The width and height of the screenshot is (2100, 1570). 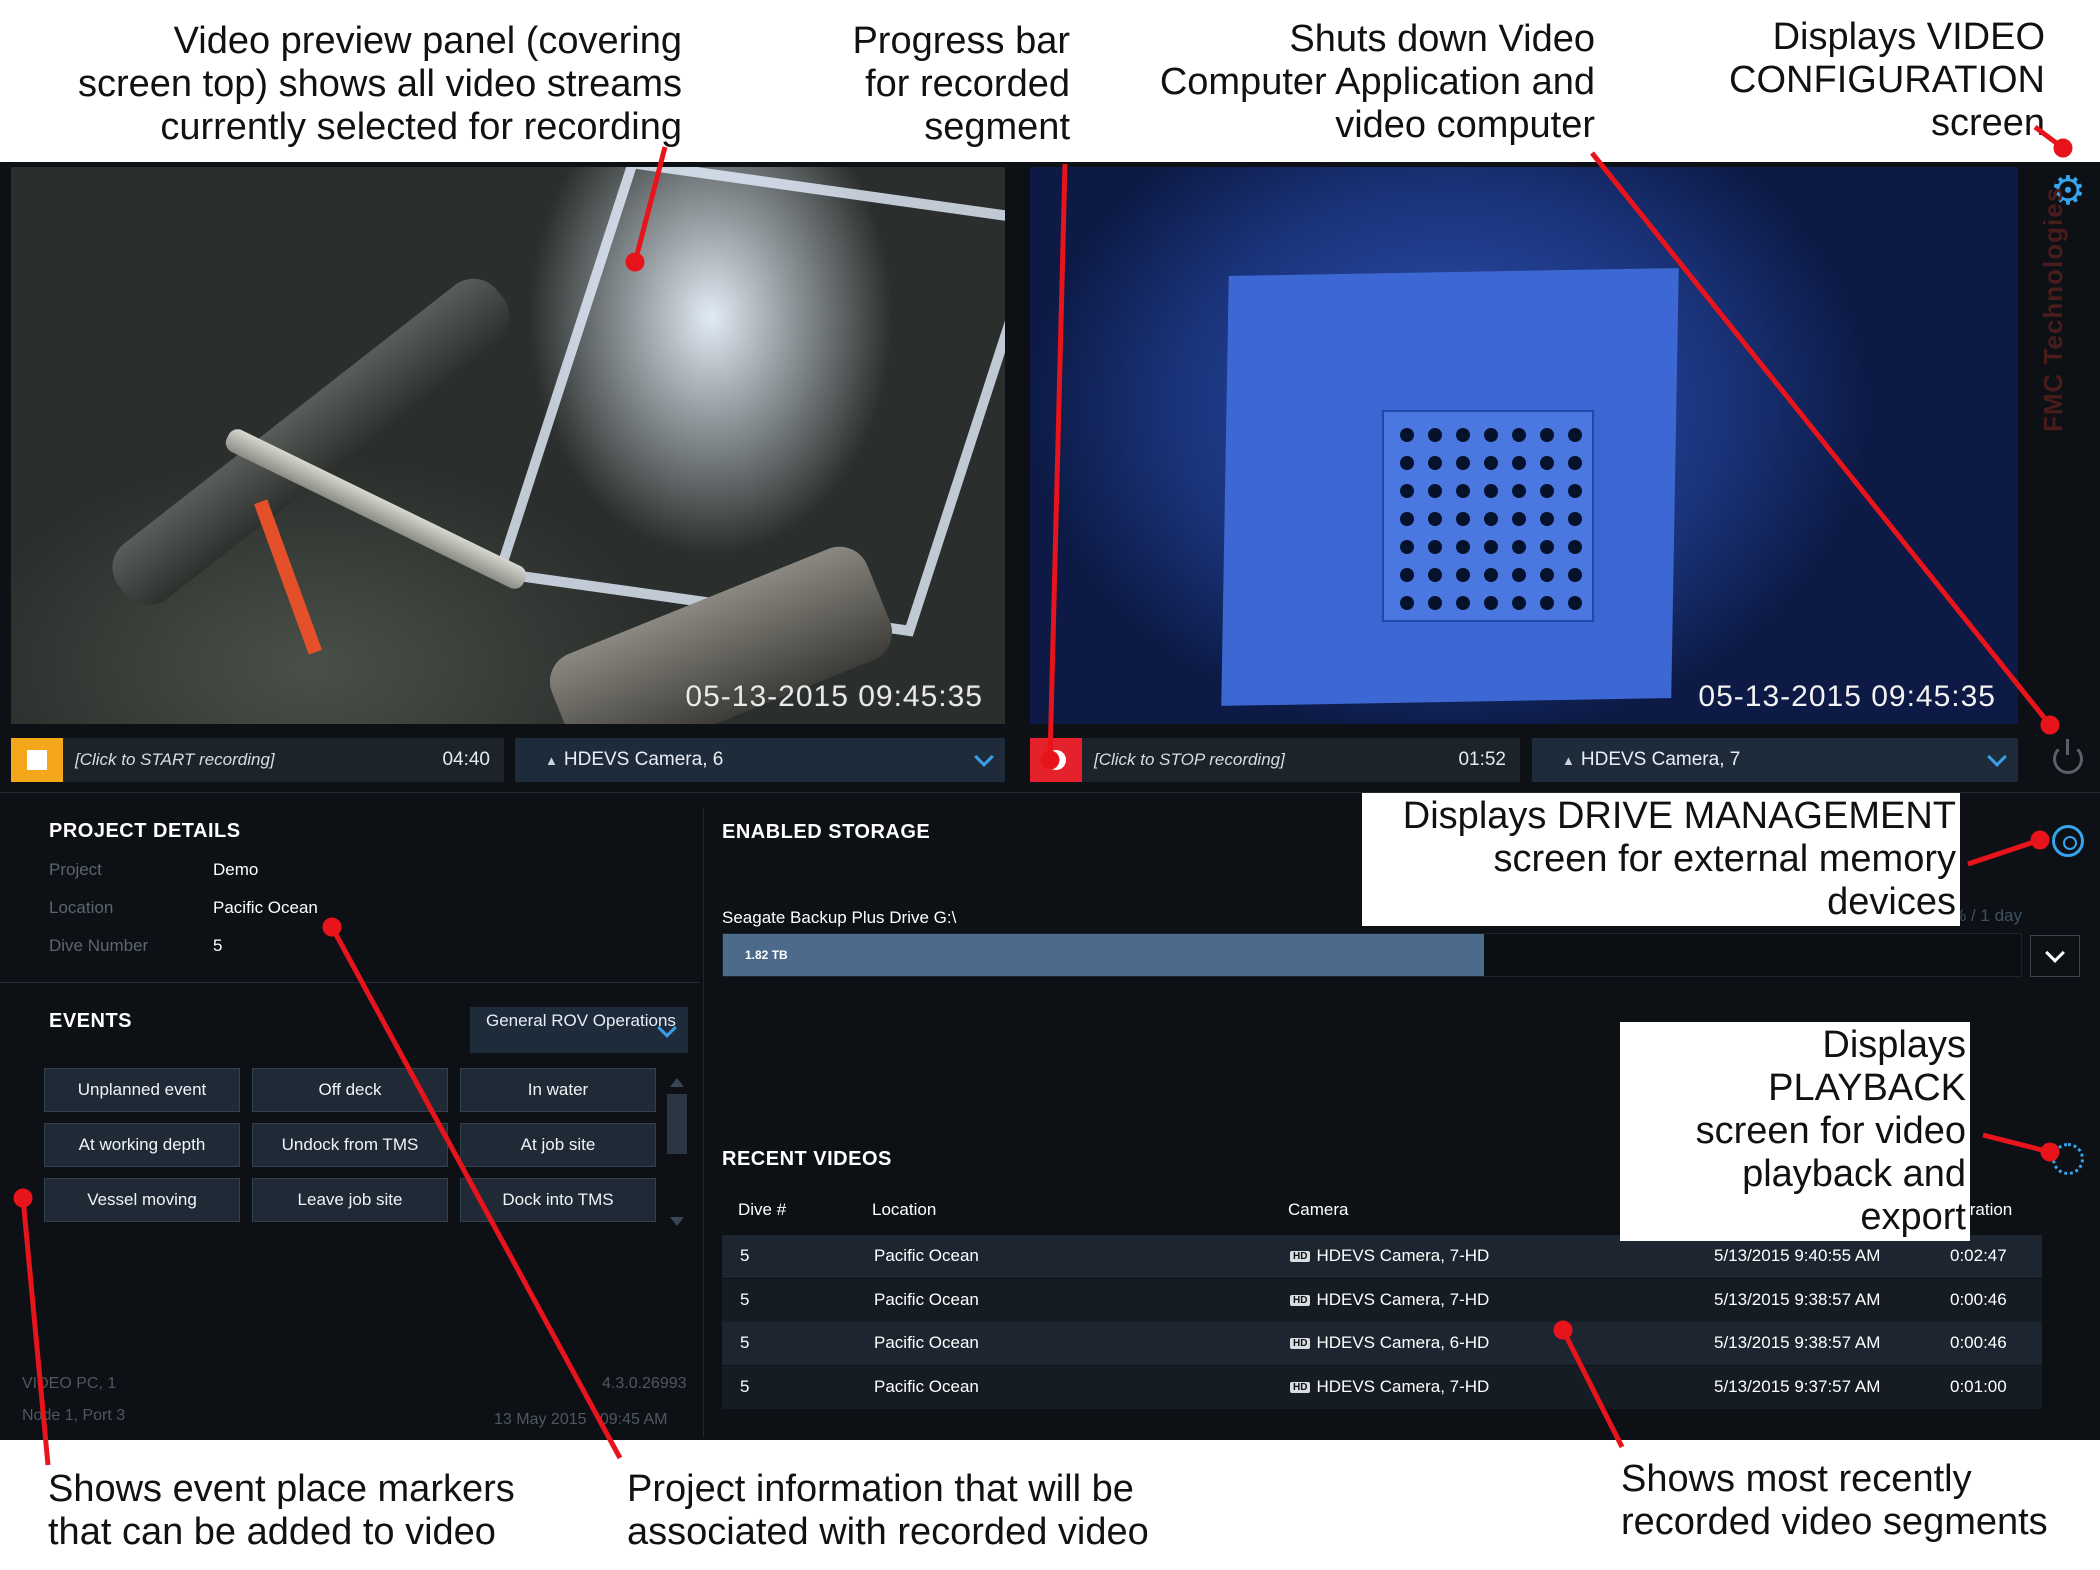 I want to click on caption-config: Displays VIDEO CONFIGURATION screen, so click(x=1887, y=80).